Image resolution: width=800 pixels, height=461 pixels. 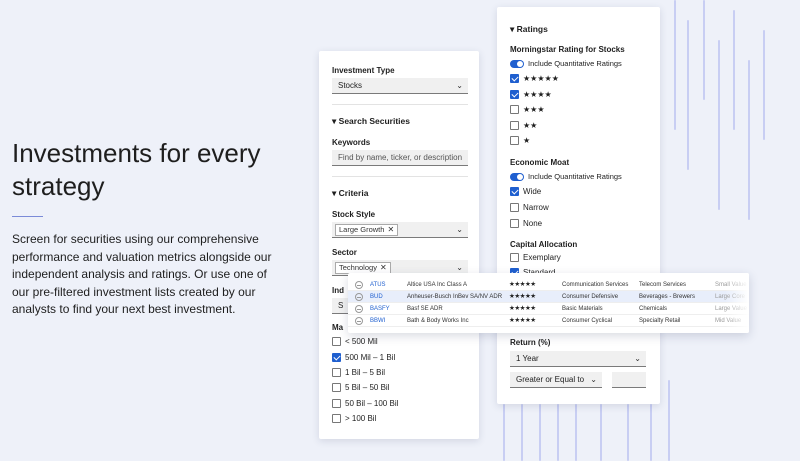 I want to click on investment-type-label: Investment Type, so click(x=363, y=70).